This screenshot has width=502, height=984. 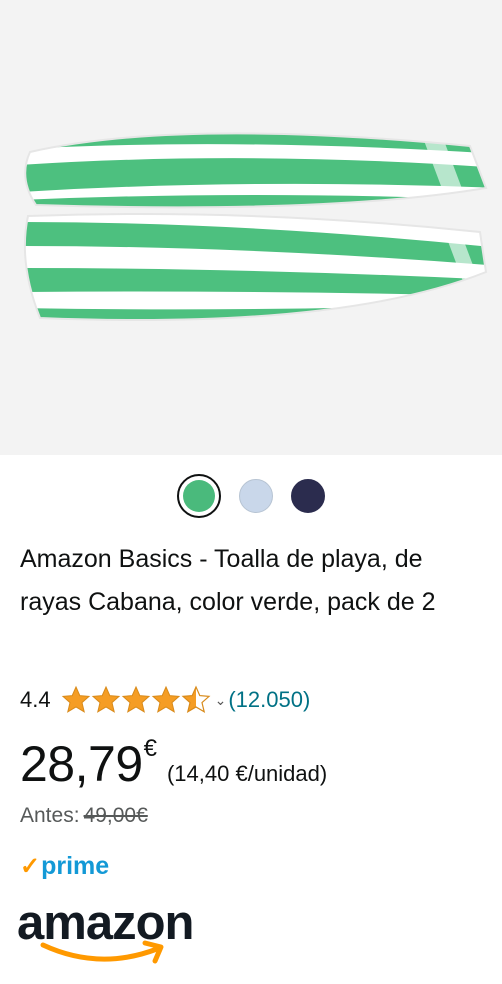 I want to click on prime-badge: ✓ prime, so click(x=64, y=866).